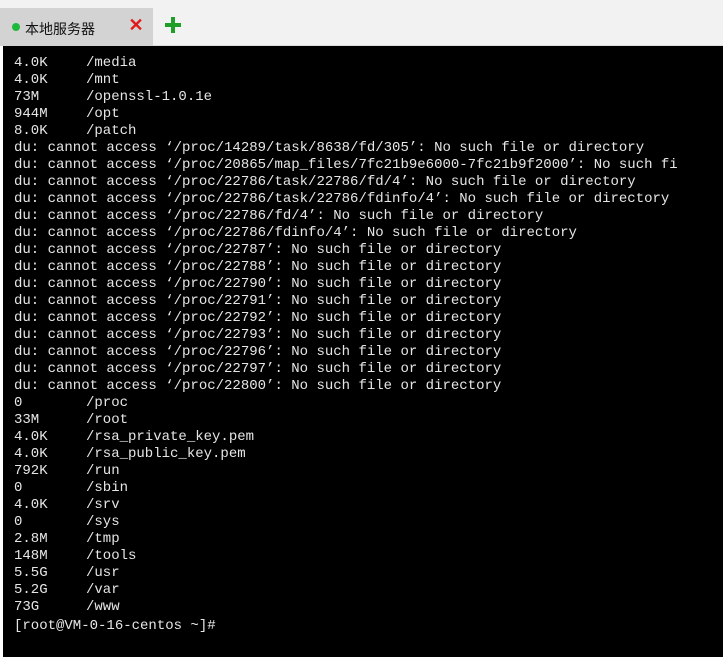 This screenshot has height=657, width=723. What do you see at coordinates (368, 80) in the screenshot?
I see `terminal-du-line: 4.0K/mnt` at bounding box center [368, 80].